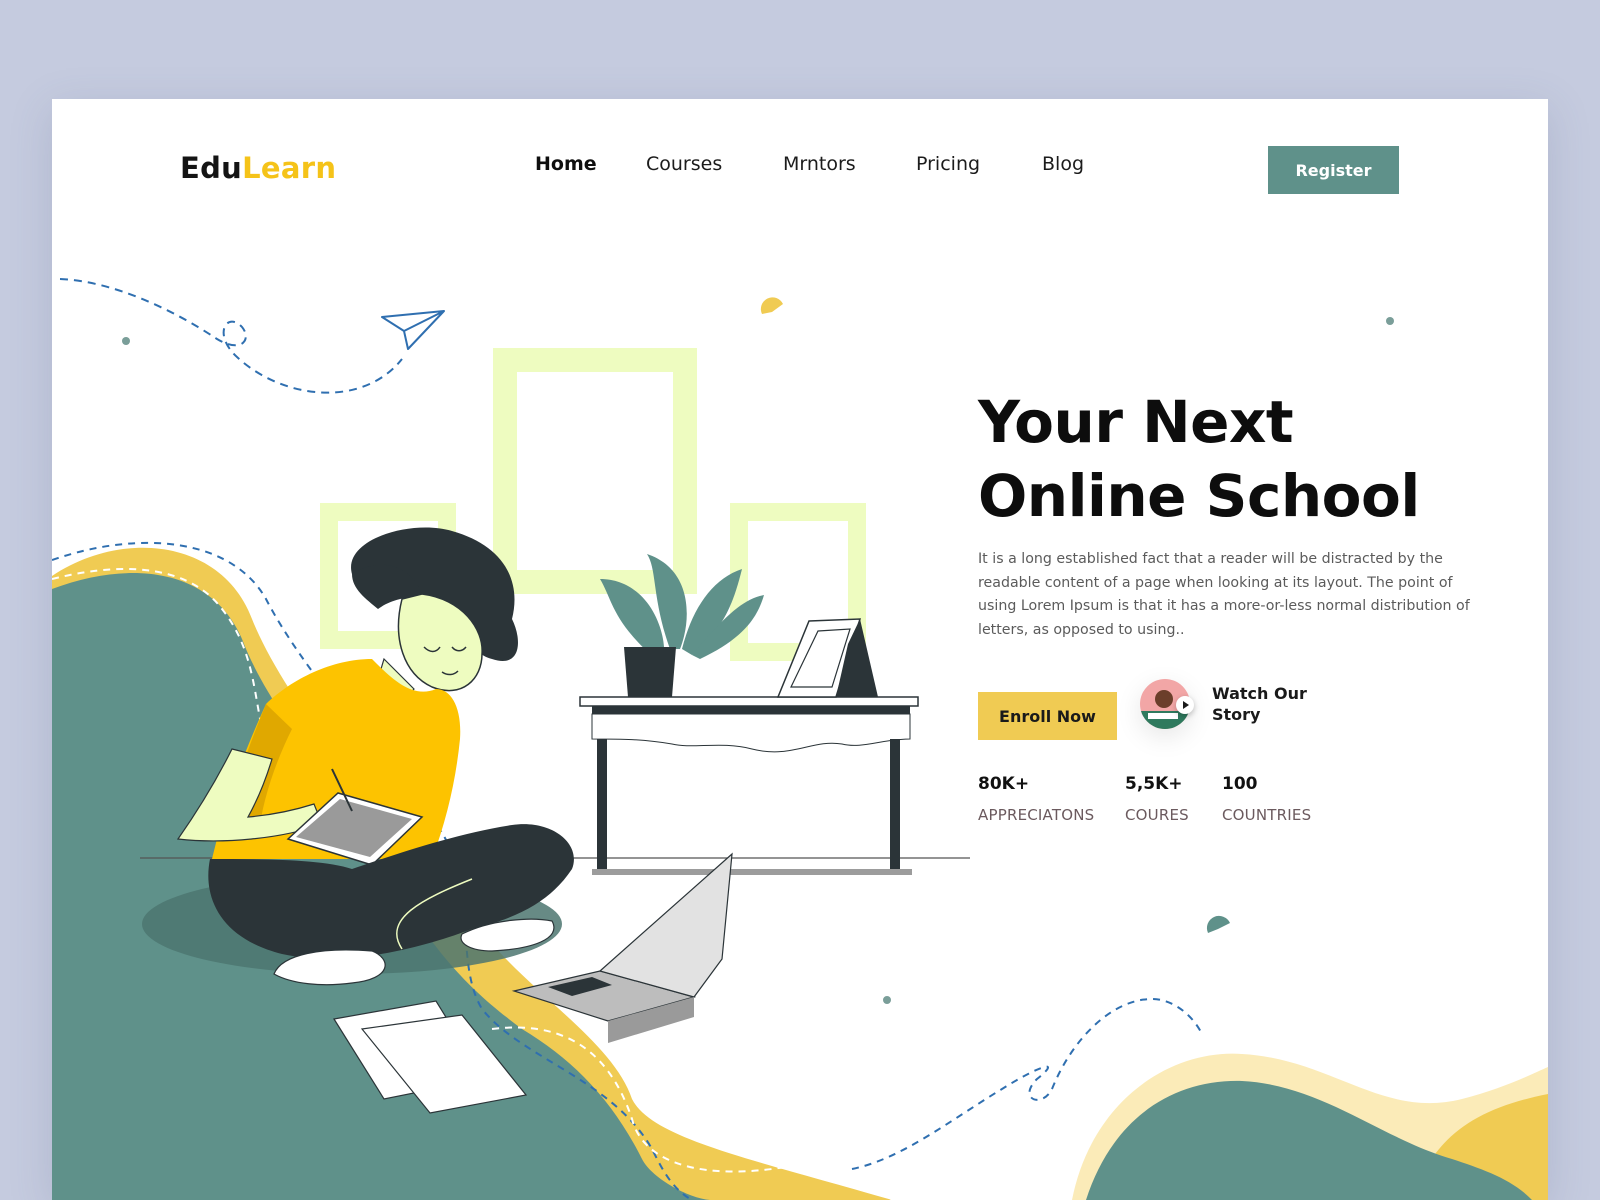 The image size is (1600, 1200). What do you see at coordinates (289, 168) in the screenshot?
I see `brand-logo-part2: Learn` at bounding box center [289, 168].